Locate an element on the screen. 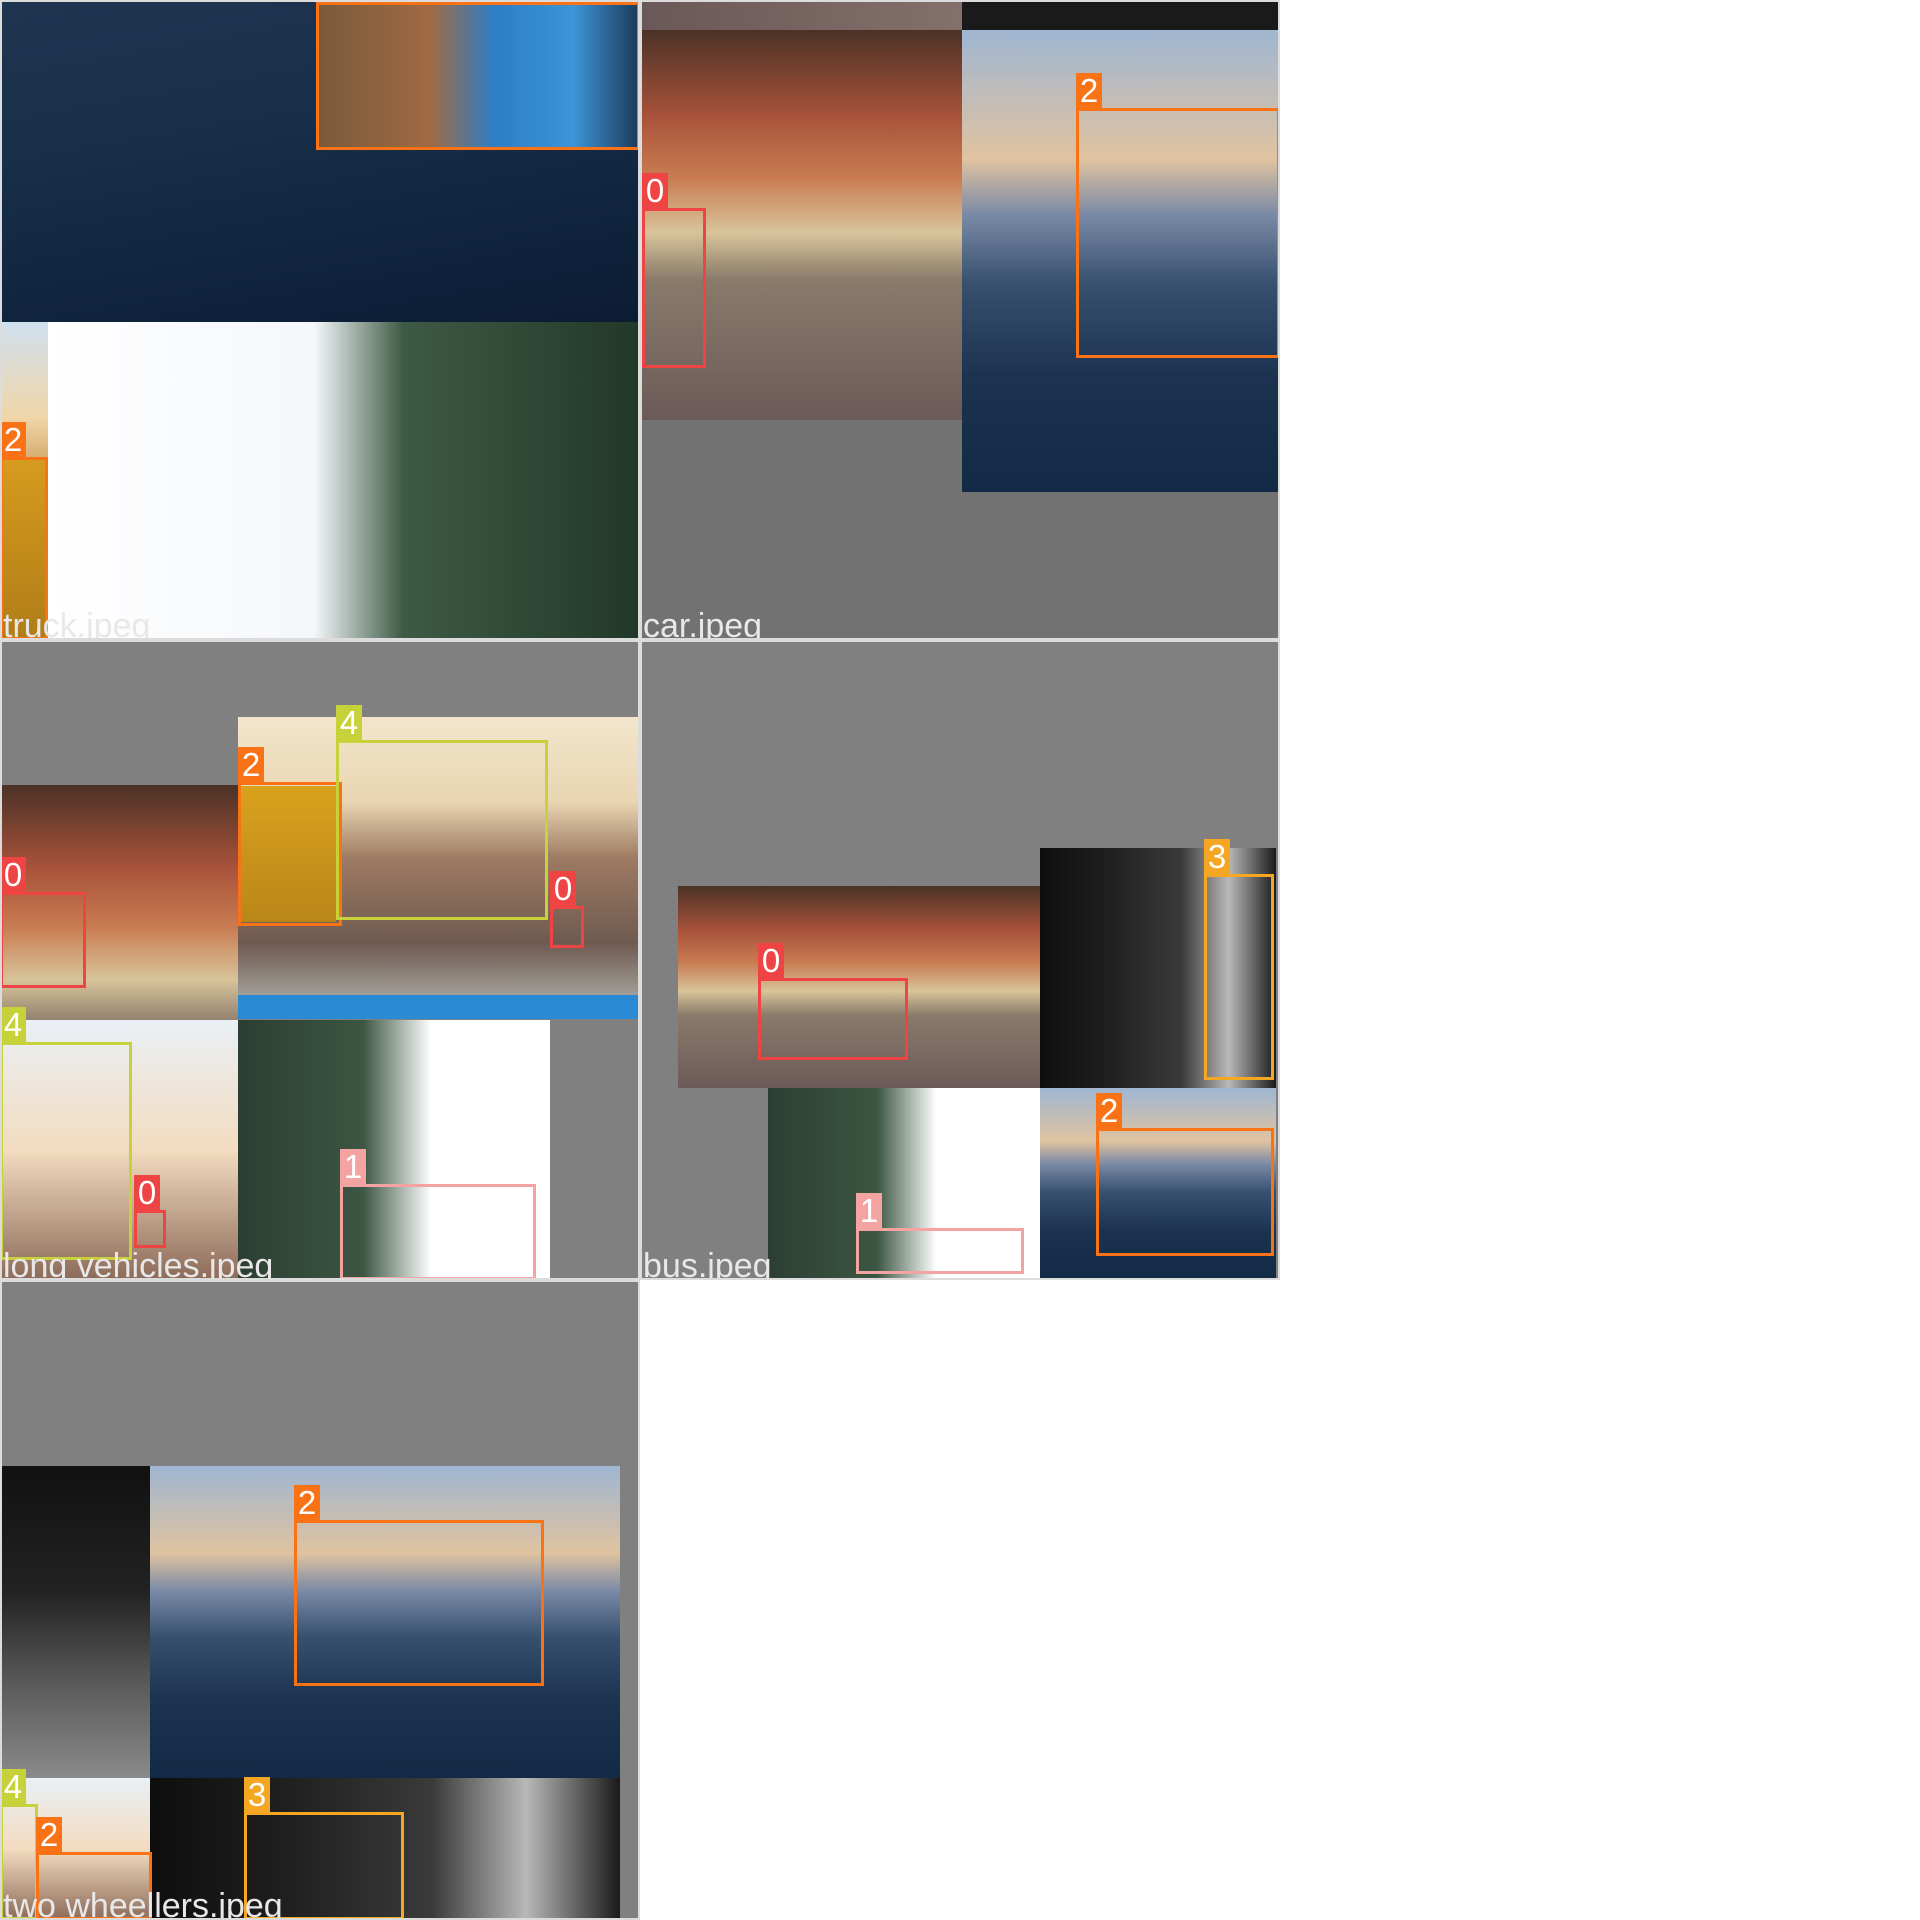  mosaic-image-watermark-band is located at coordinates (439, 1007).